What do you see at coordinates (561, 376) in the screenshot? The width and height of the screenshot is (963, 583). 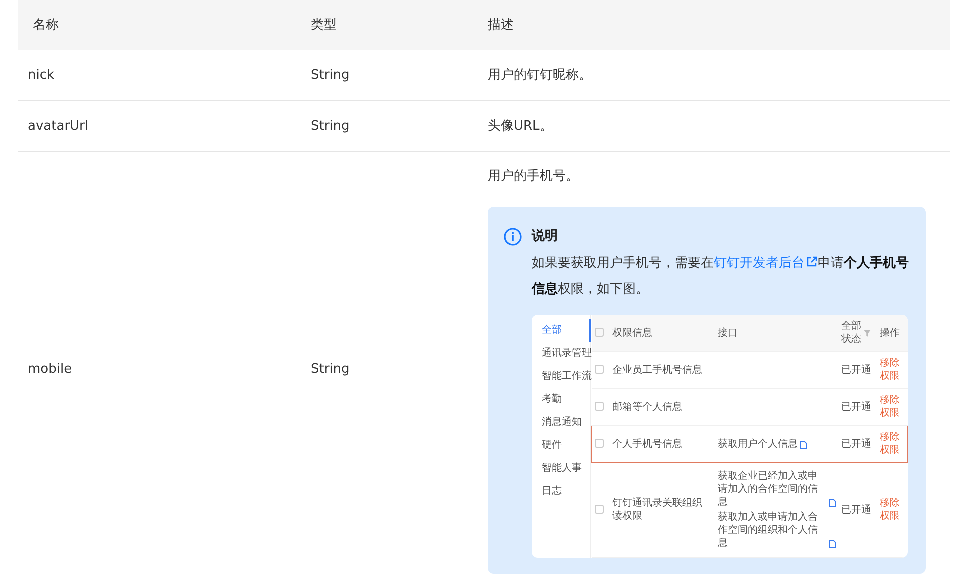 I see `category-item: 智能工作流` at bounding box center [561, 376].